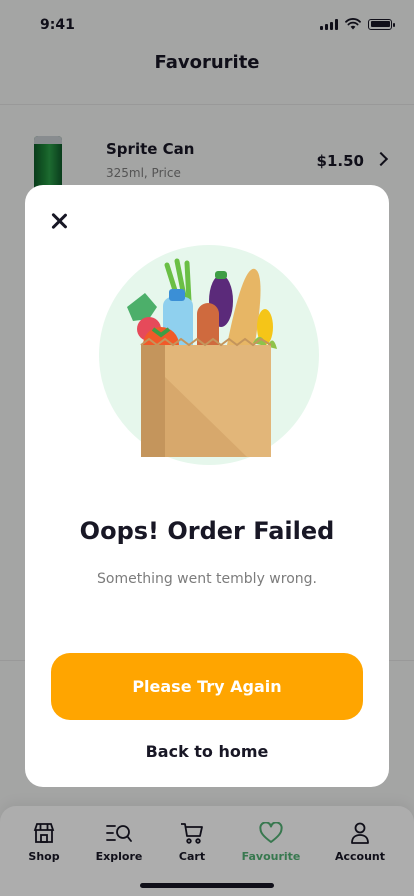 This screenshot has height=896, width=414. I want to click on dialog-message: Something went tembly wrong., so click(207, 579).